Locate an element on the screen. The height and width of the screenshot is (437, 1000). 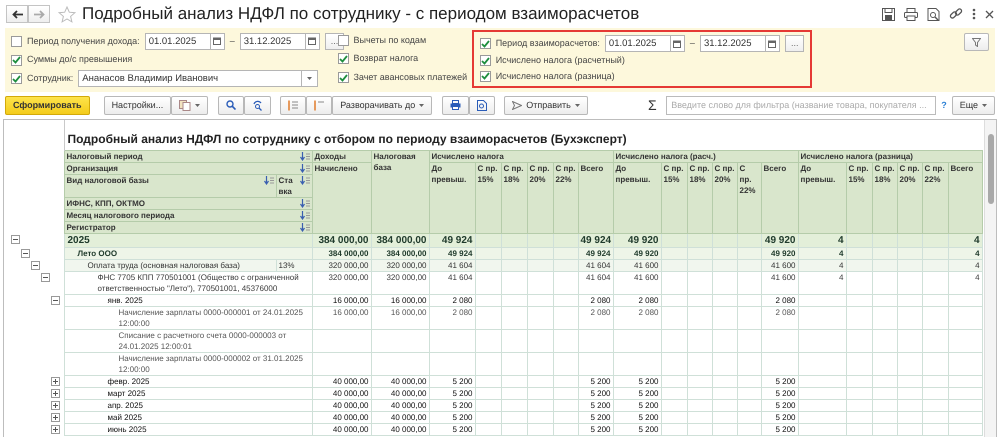
column-header: С пр. 20% is located at coordinates (540, 174).